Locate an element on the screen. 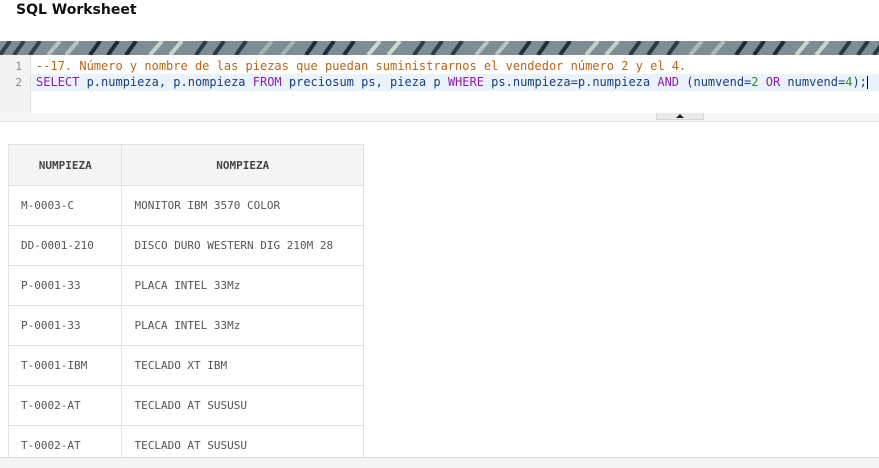 The height and width of the screenshot is (468, 879). line-number-gutter: 1 2 is located at coordinates (15, 84).